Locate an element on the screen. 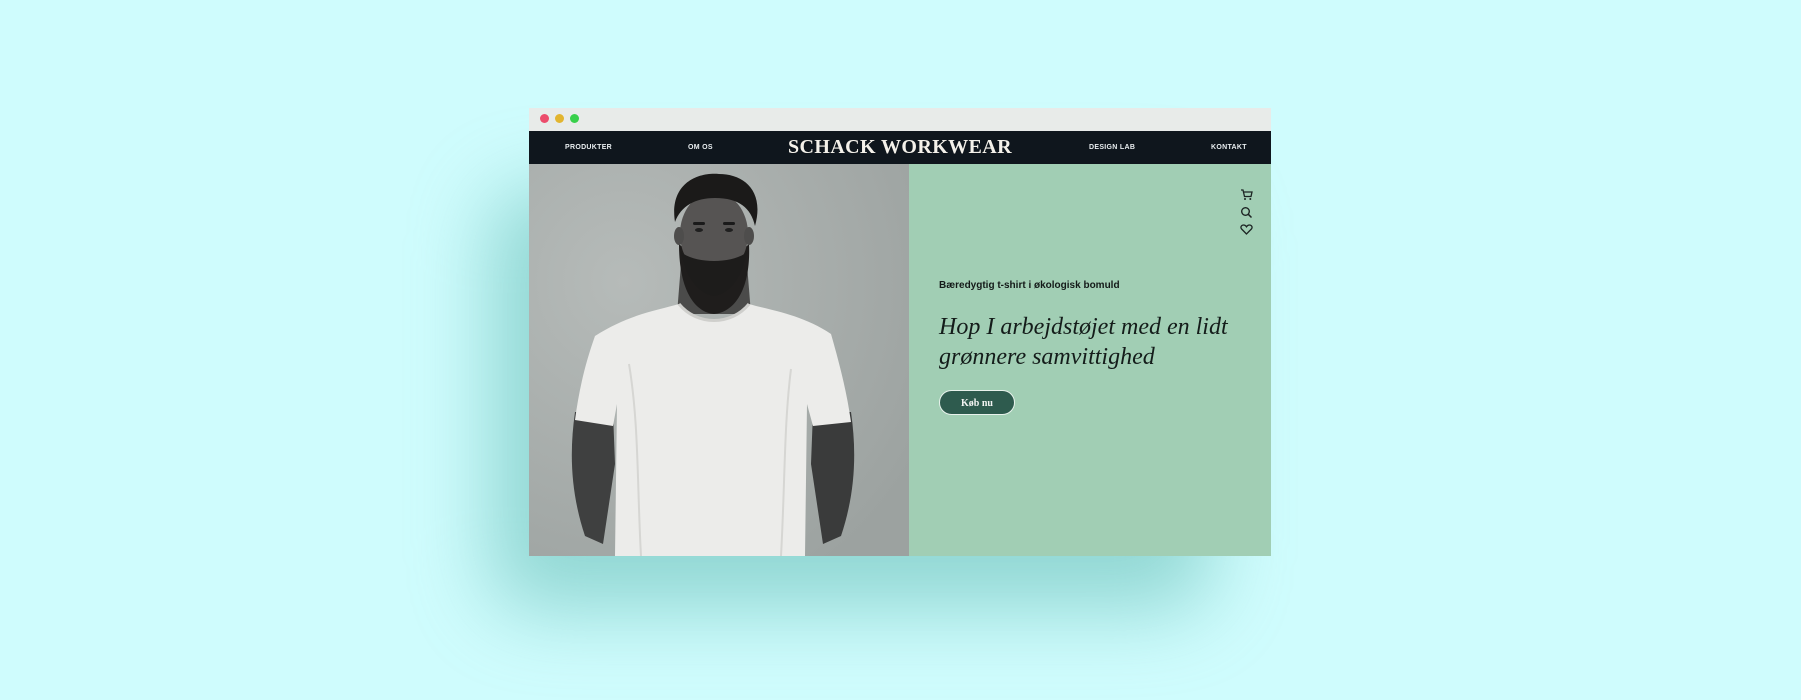 This screenshot has height=700, width=1801. maximize-window-button is located at coordinates (574, 118).